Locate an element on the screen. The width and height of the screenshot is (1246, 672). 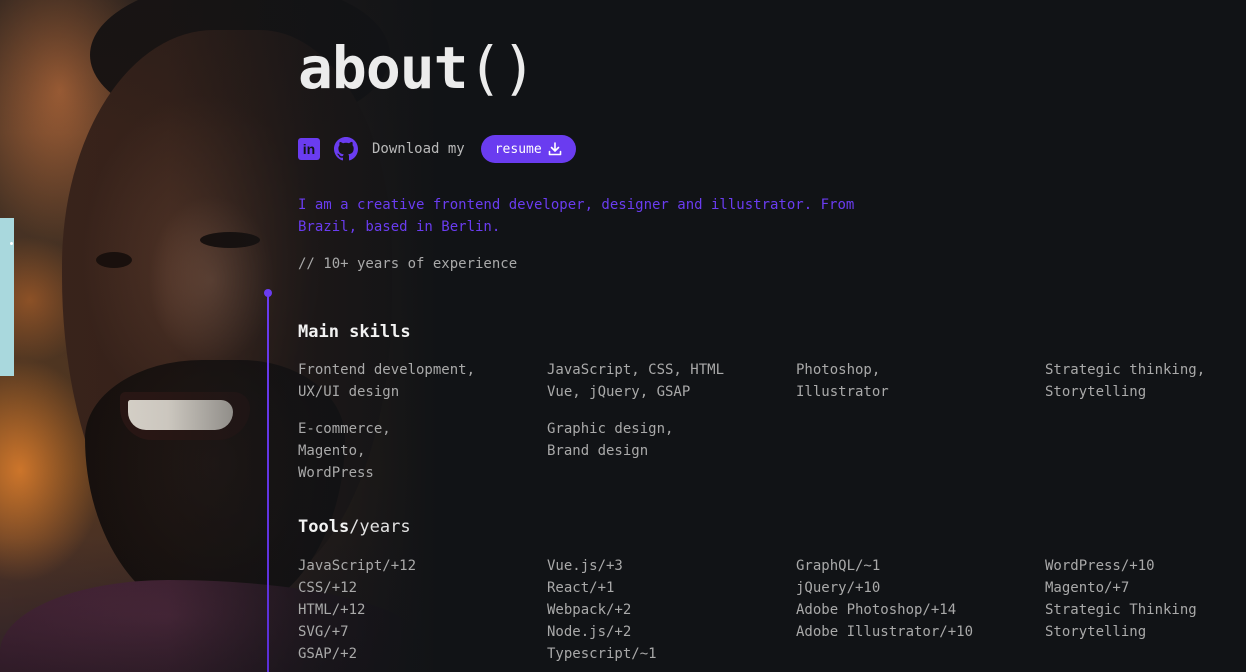
timeline-line is located at coordinates (268, 482).